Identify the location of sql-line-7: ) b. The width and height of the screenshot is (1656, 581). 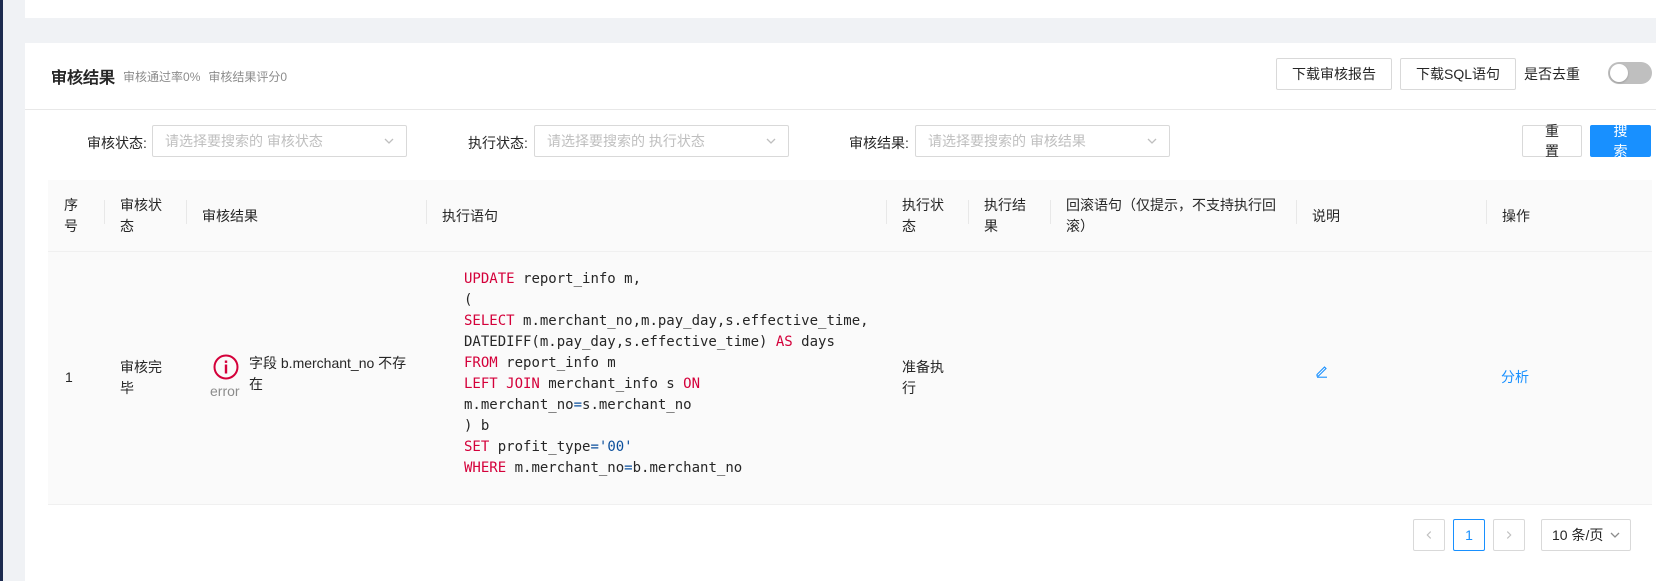
(477, 426).